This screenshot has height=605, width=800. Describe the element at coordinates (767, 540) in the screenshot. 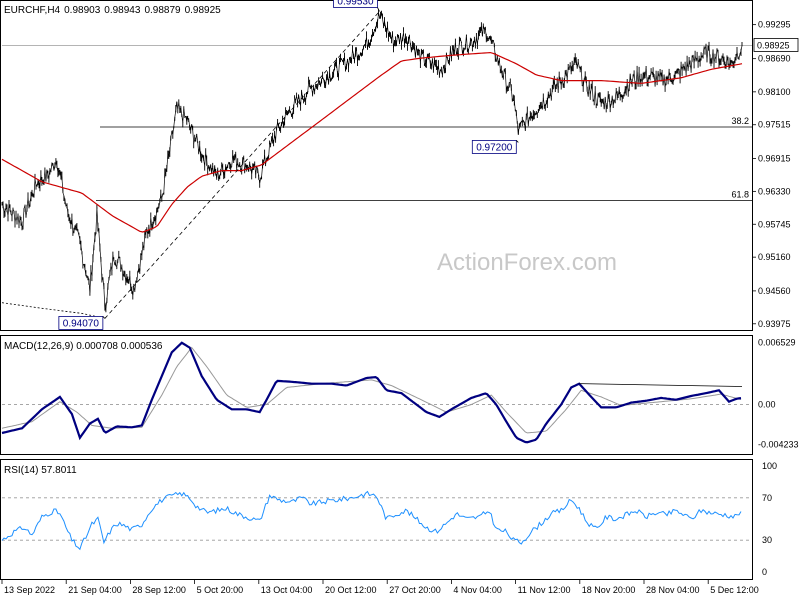

I see `rsi-tick-label: 30` at that location.